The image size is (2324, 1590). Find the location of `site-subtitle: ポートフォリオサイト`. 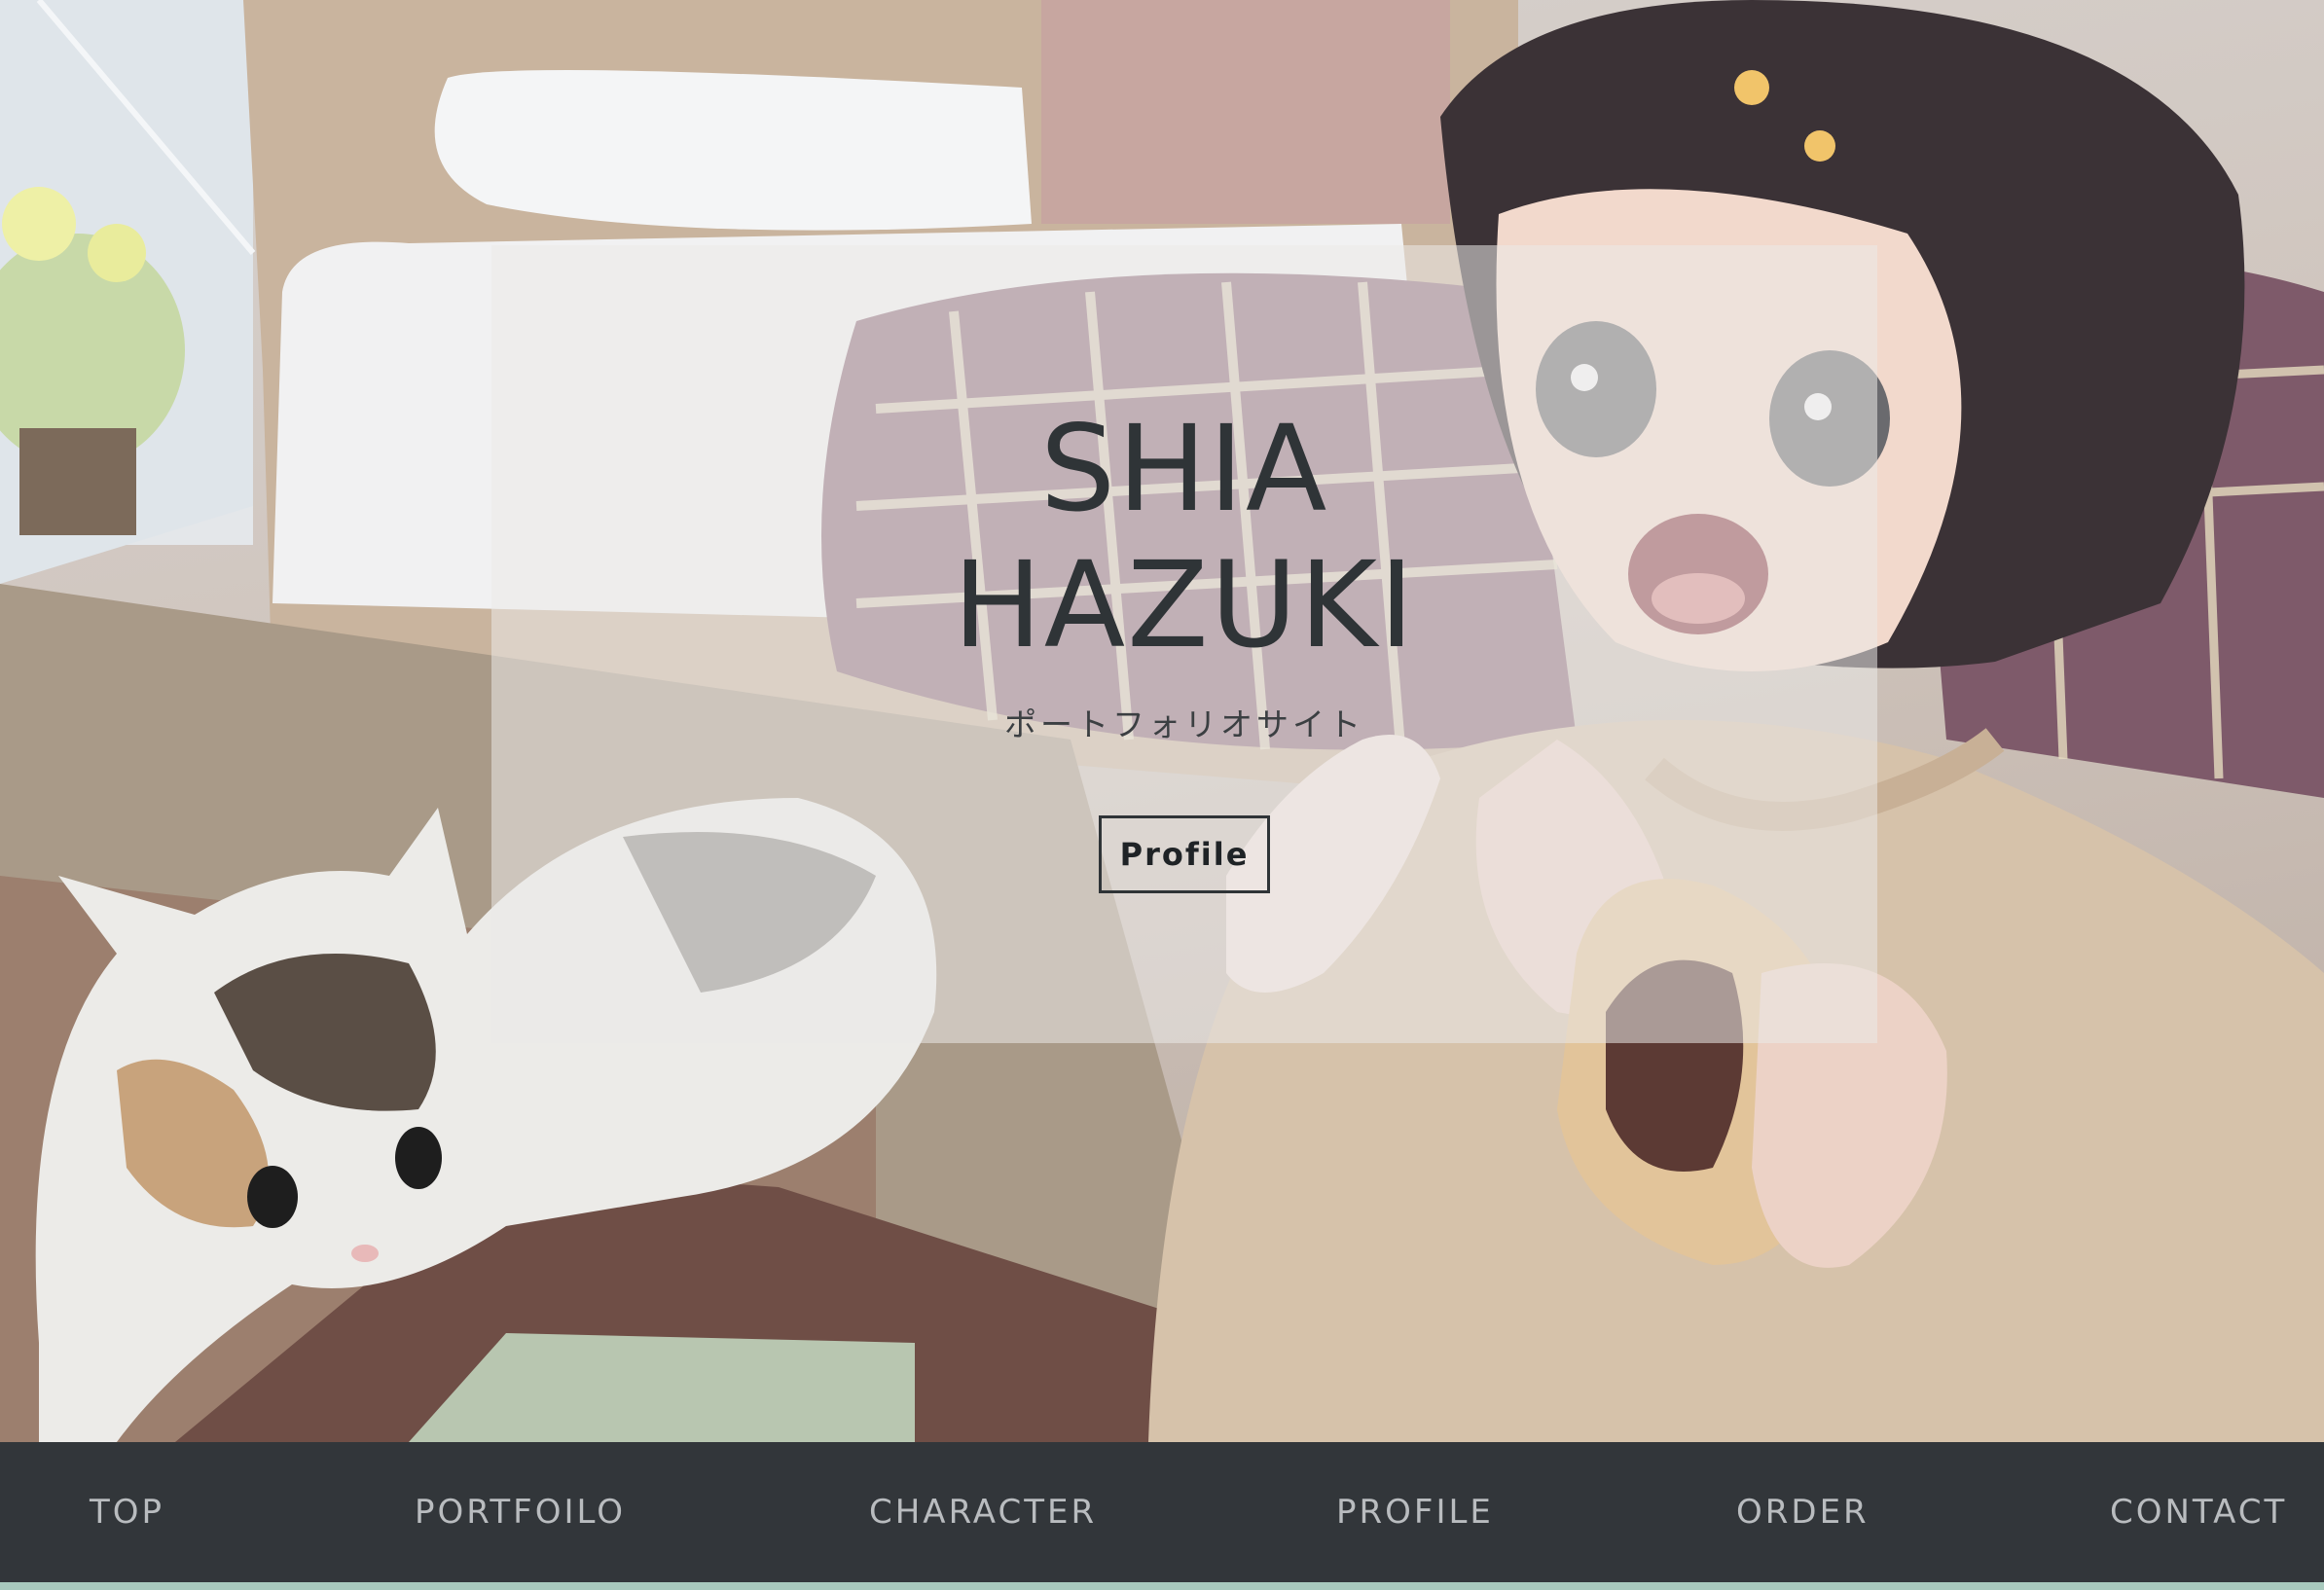

site-subtitle: ポートフォリオサイト is located at coordinates (1184, 724).